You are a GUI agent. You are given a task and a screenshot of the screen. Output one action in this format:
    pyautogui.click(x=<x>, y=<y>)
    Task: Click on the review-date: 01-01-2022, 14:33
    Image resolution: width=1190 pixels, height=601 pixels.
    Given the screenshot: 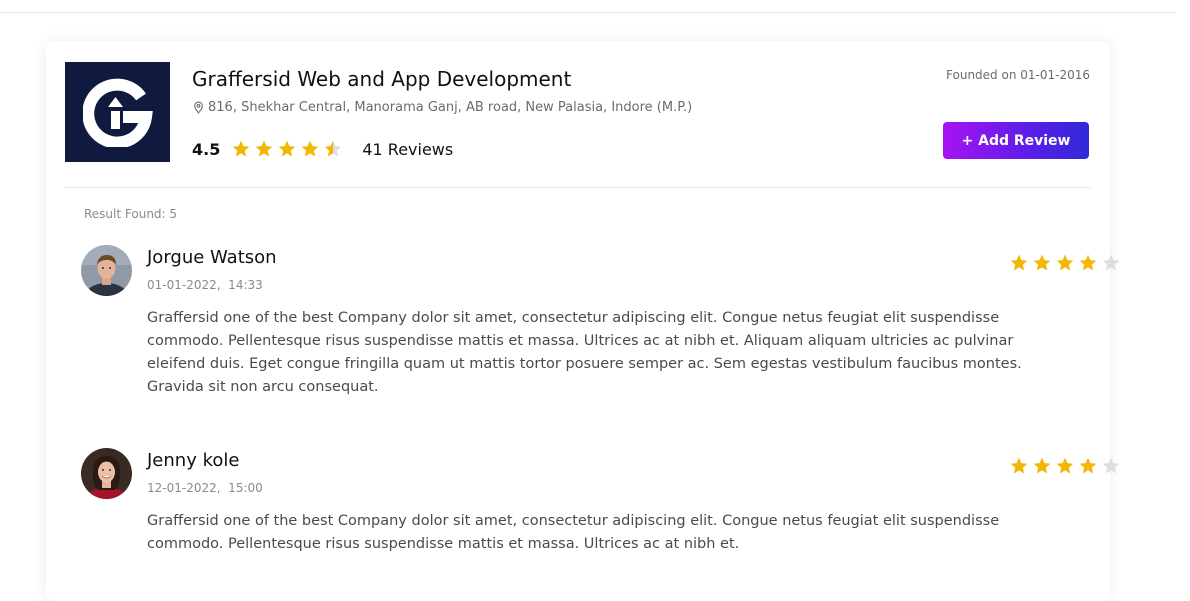 What is the action you would take?
    pyautogui.click(x=205, y=285)
    